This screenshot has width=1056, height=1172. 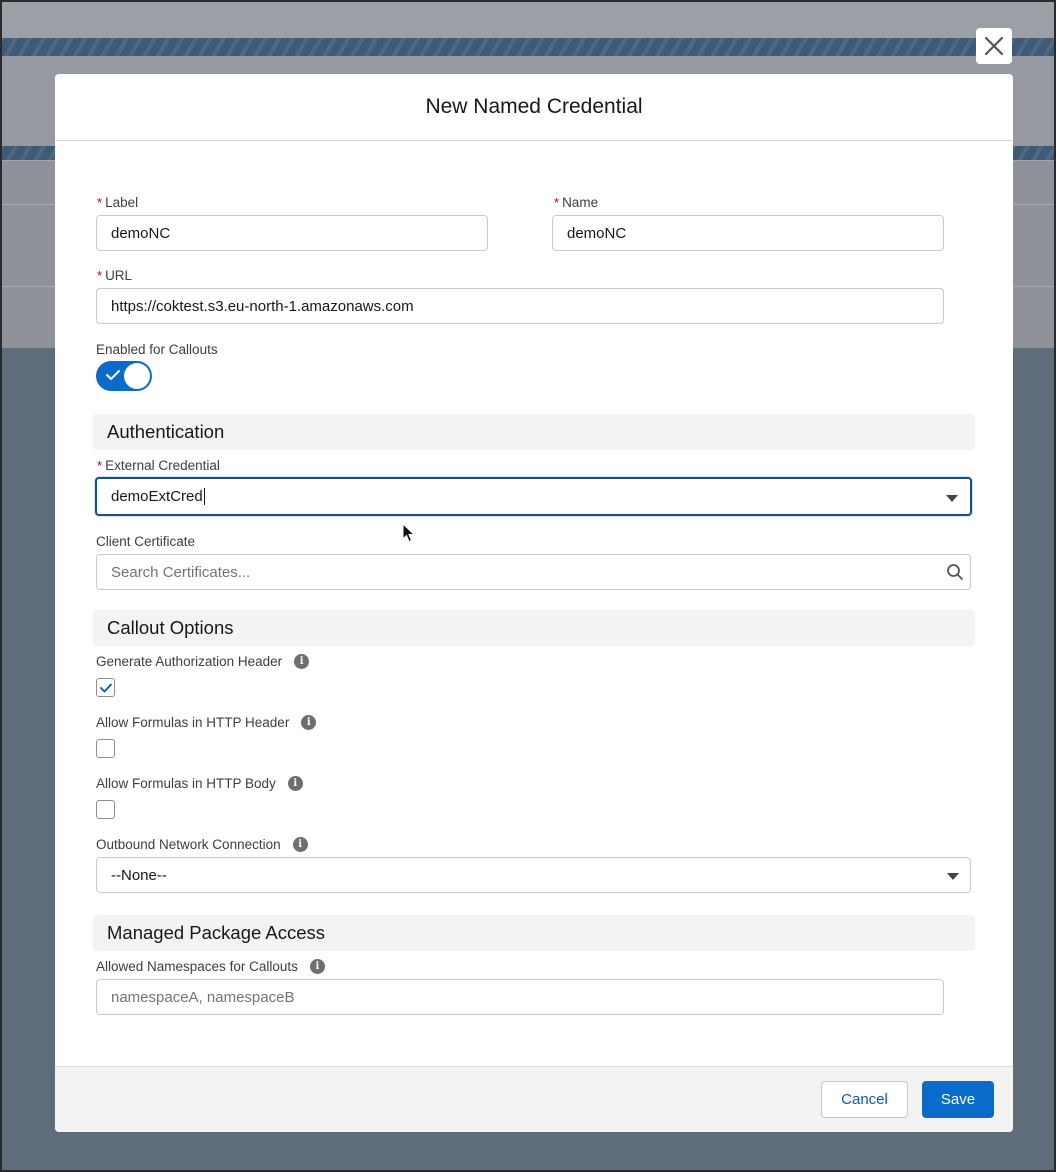 What do you see at coordinates (146, 541) in the screenshot?
I see `client-certificate-label: Client Certificate` at bounding box center [146, 541].